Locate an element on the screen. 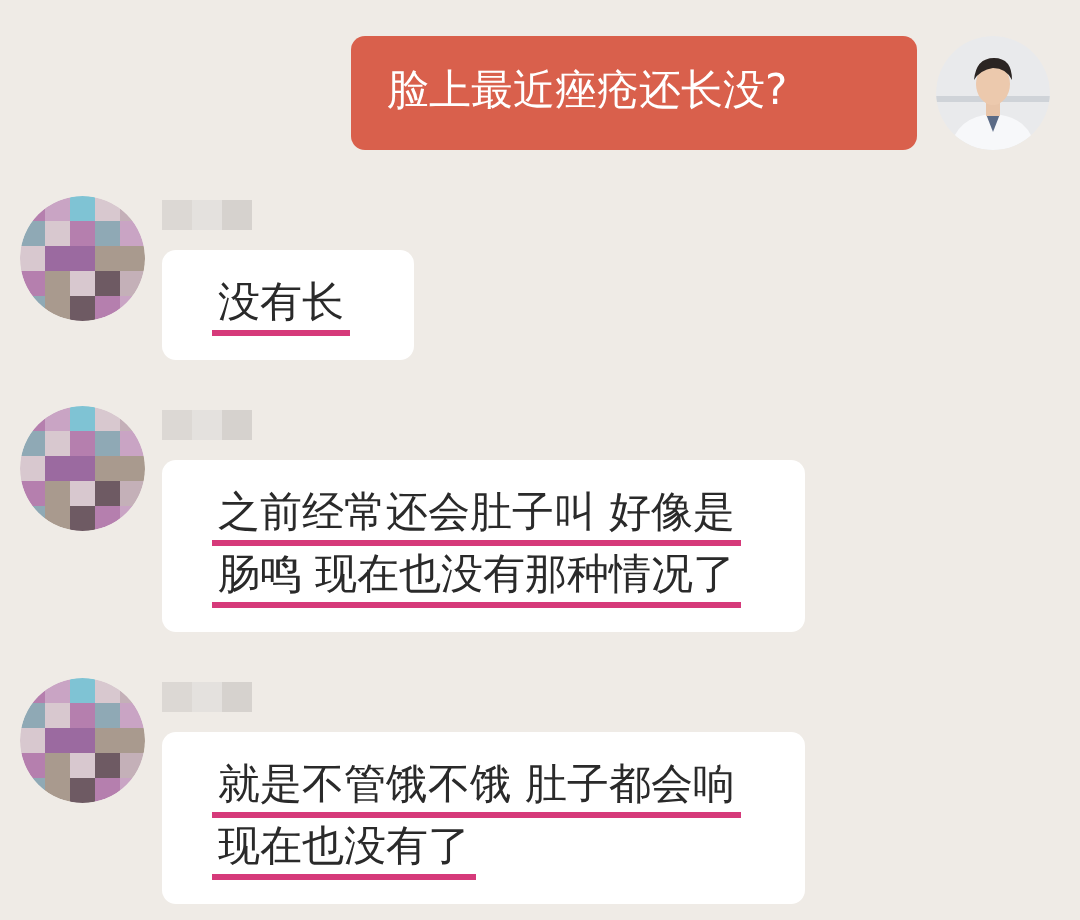 The height and width of the screenshot is (920, 1080). message-text: 没有长 is located at coordinates (281, 305).